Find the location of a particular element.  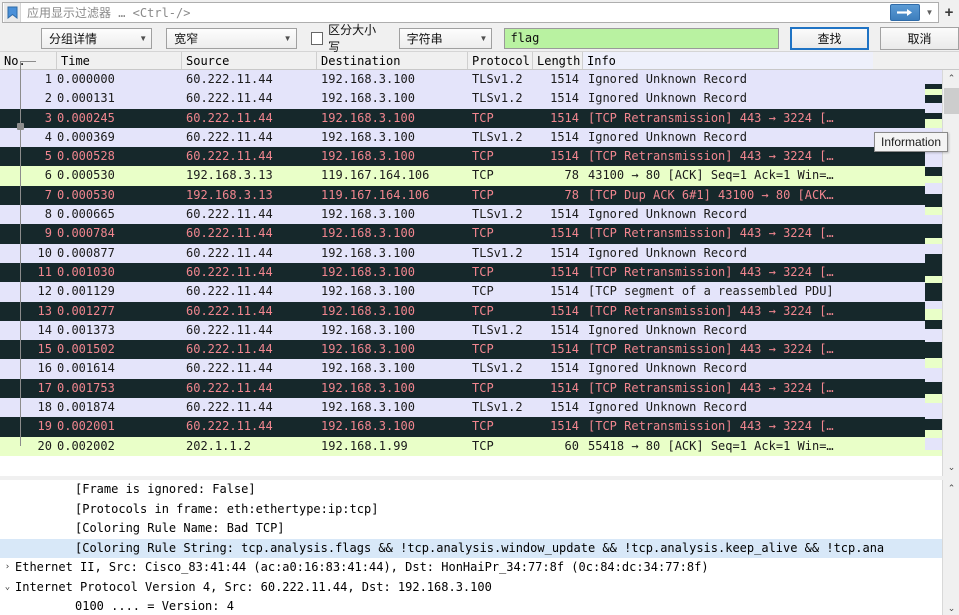

scroll-down-arrow-icon: ⌄ is located at coordinates (951, 467).